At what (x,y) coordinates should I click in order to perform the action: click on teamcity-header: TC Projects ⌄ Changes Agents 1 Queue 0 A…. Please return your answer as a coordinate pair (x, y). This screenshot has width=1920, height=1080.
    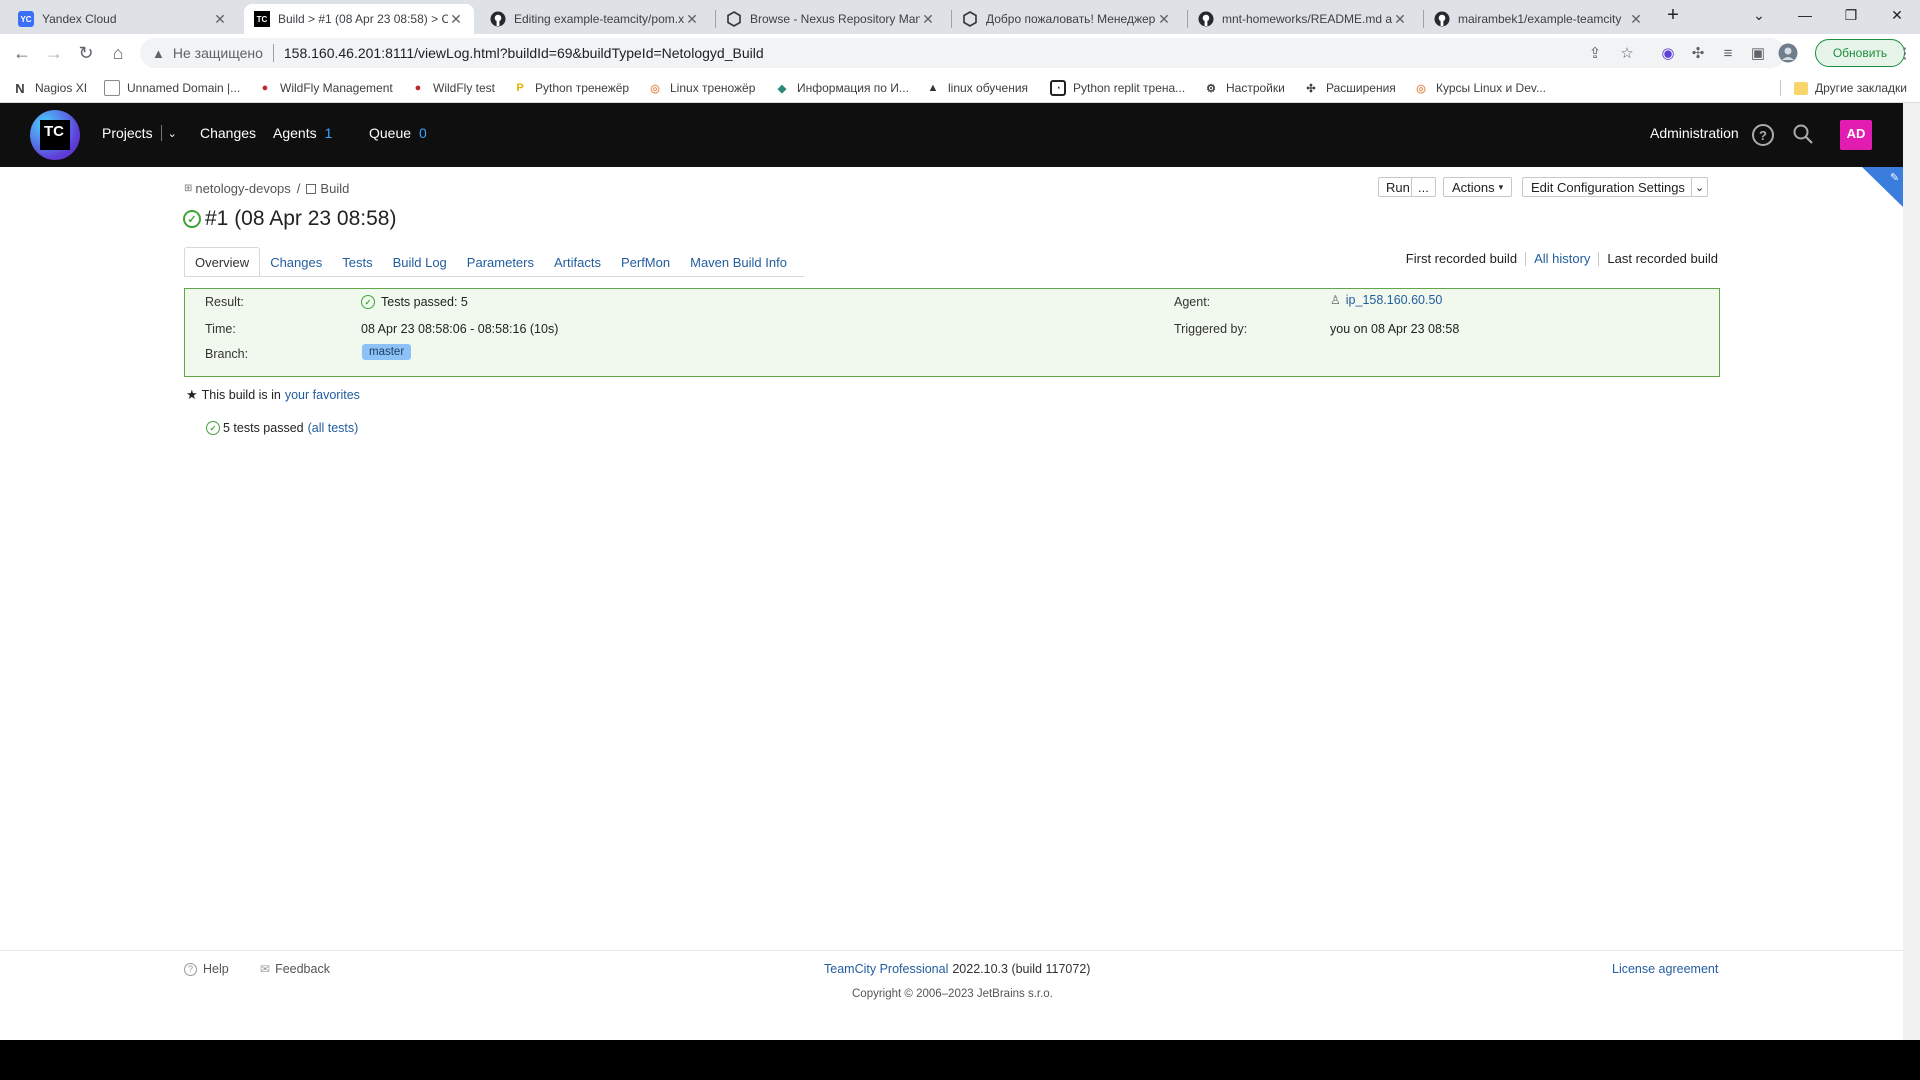
    Looking at the image, I should click on (951, 135).